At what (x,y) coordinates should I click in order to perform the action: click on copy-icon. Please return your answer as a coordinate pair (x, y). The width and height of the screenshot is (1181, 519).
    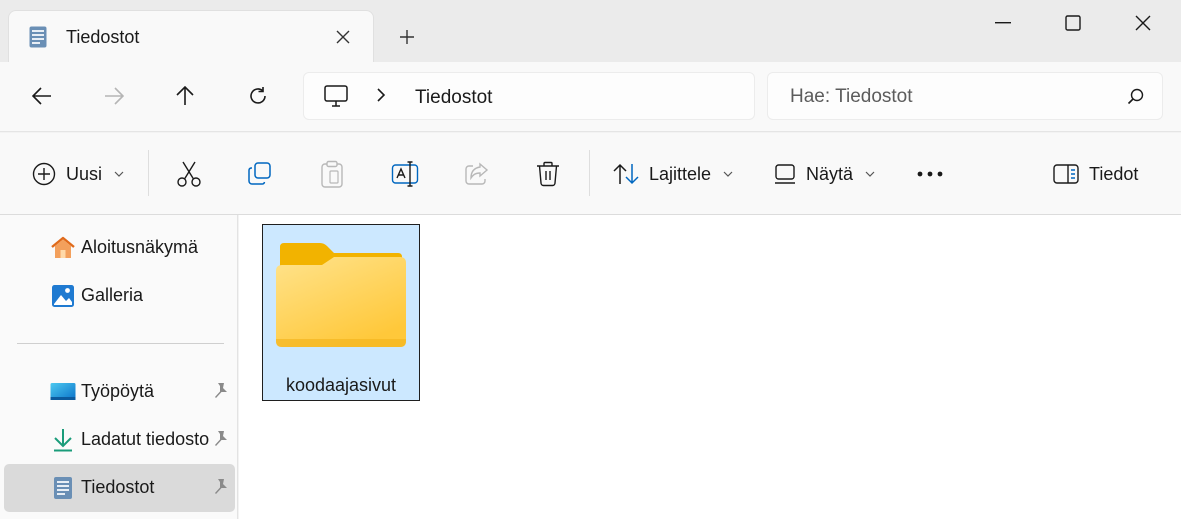
    Looking at the image, I should click on (259, 173).